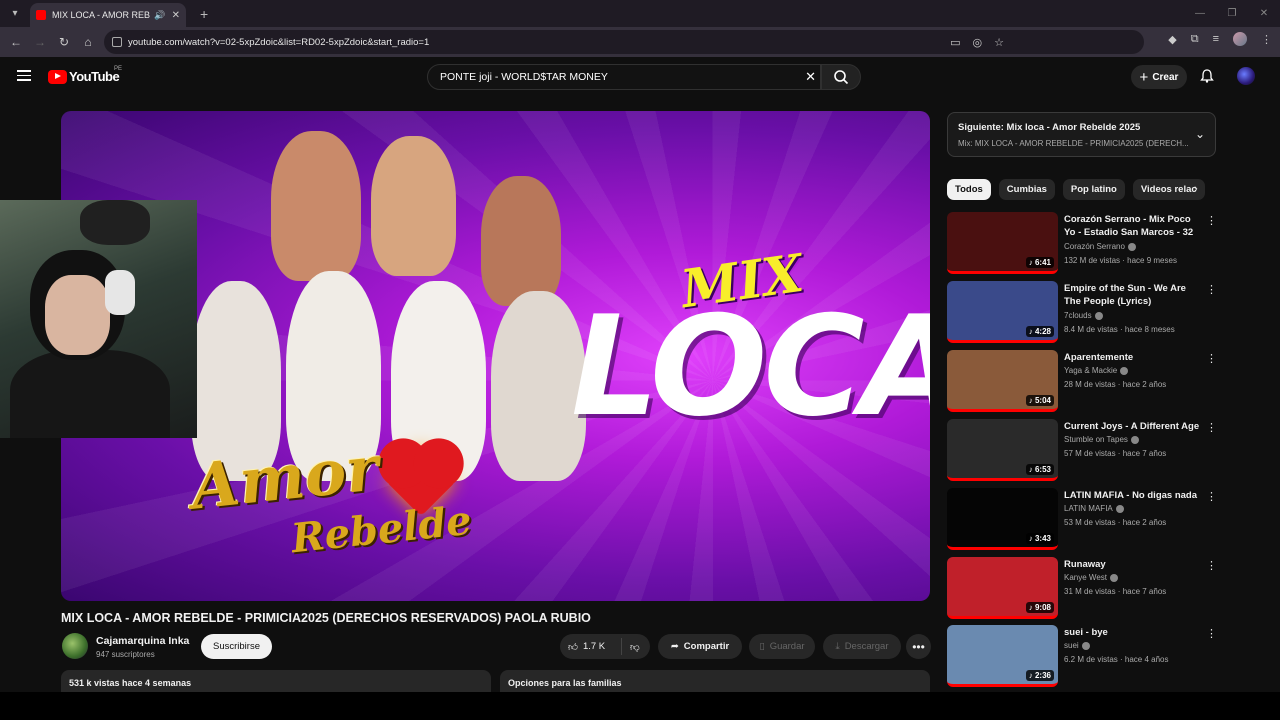 The width and height of the screenshot is (1280, 720). What do you see at coordinates (1002, 312) in the screenshot?
I see `video-thumbnail: ♪ 4:28` at bounding box center [1002, 312].